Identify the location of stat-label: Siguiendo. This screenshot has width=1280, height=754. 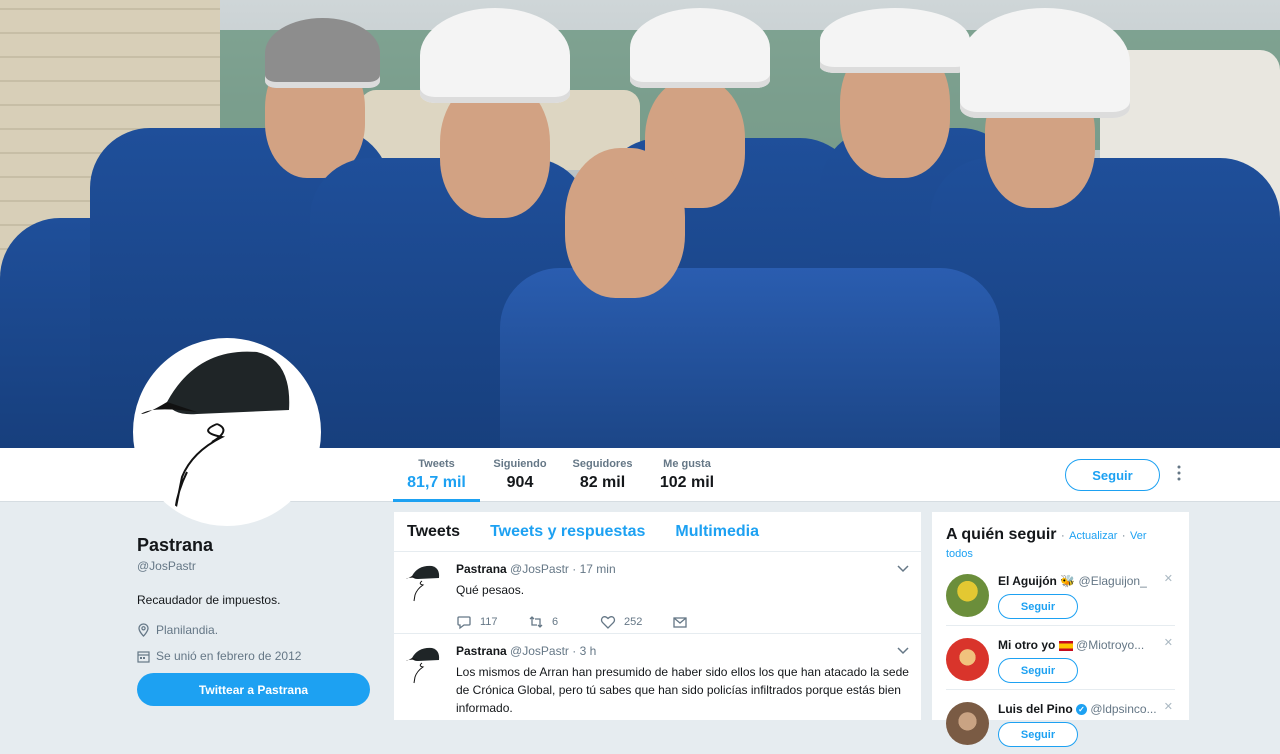
(520, 464).